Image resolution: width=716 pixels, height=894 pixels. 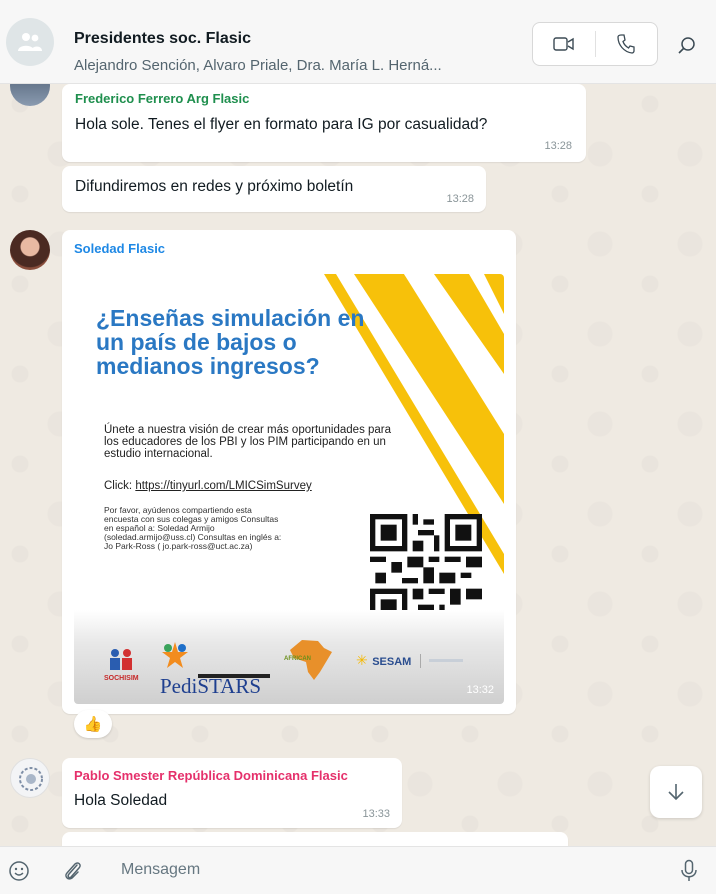 What do you see at coordinates (162, 98) in the screenshot?
I see `message-sender: Frederico Ferrero Arg Flasic` at bounding box center [162, 98].